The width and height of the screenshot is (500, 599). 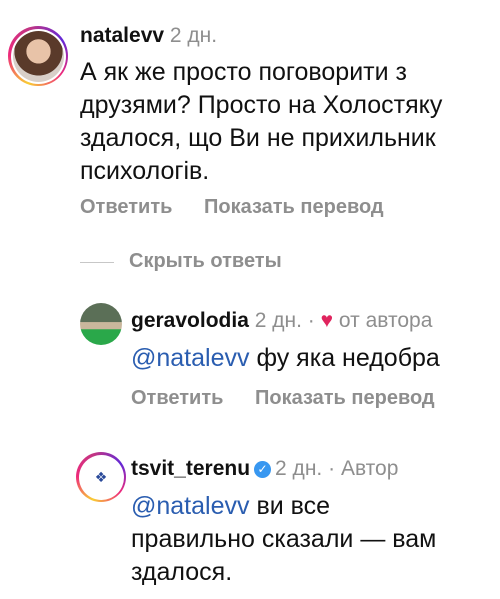 I want to click on hide-replies-divider, so click(x=97, y=262).